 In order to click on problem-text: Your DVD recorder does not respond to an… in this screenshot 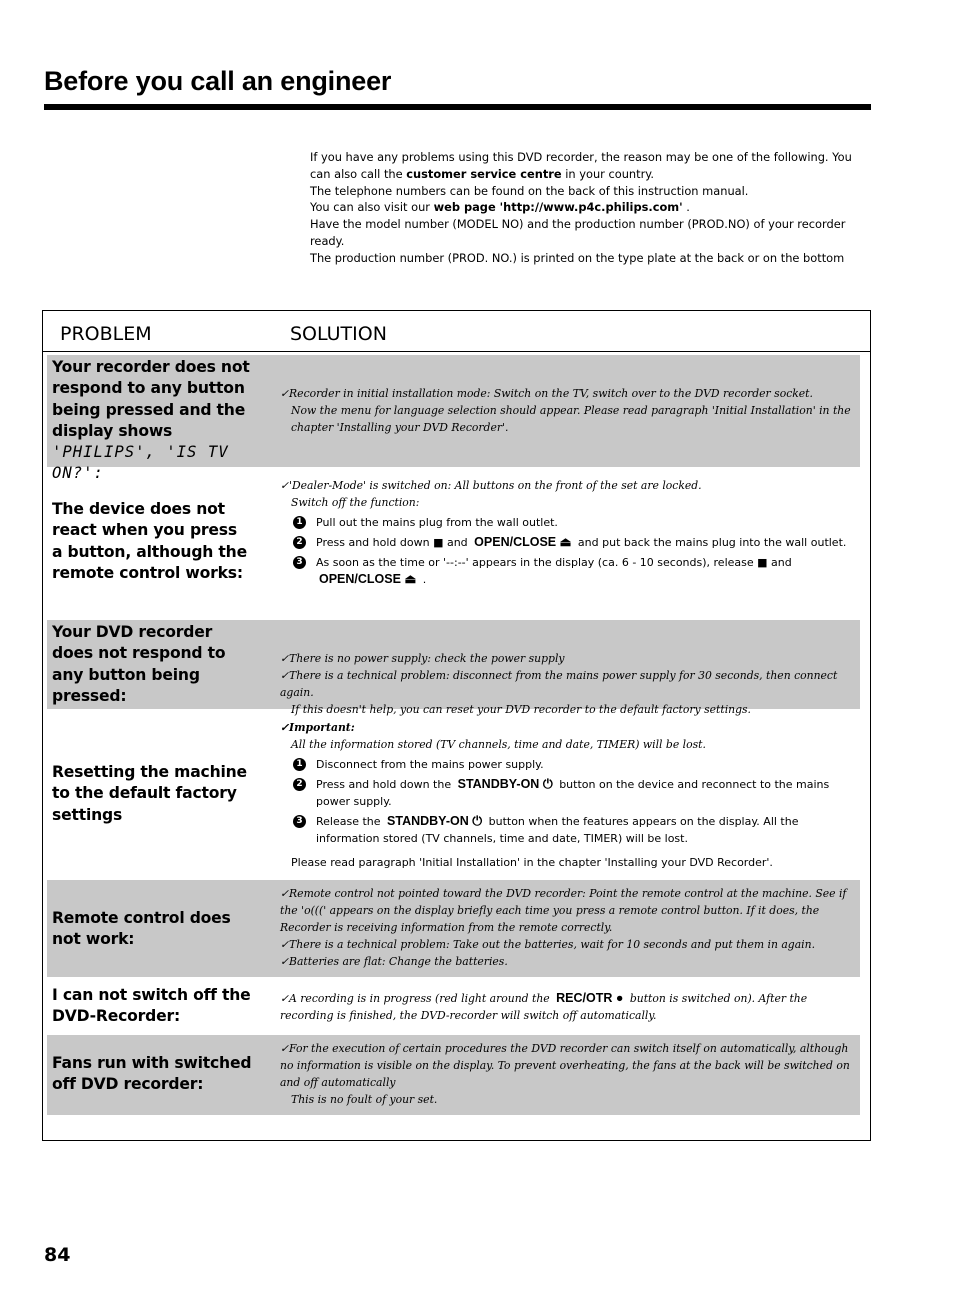, I will do `click(139, 664)`.